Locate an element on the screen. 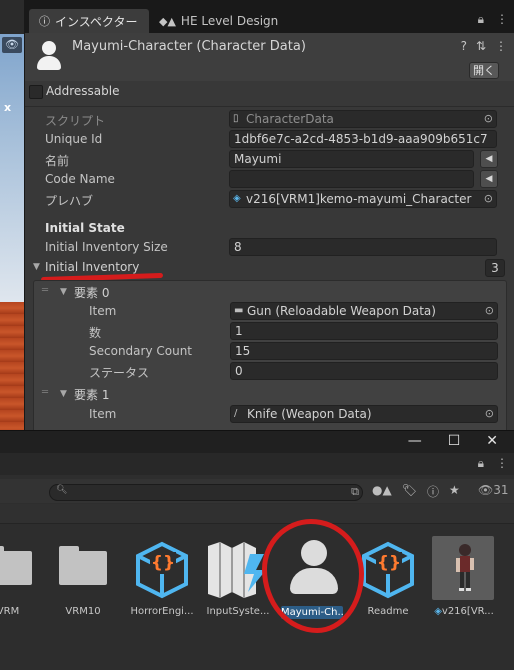  item-value: Knife (Weapon Data) is located at coordinates (309, 414).